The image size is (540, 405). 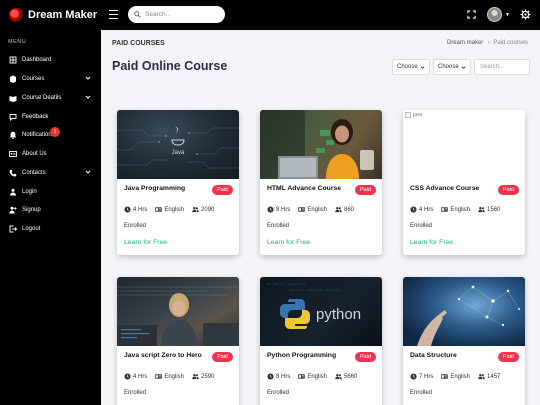 I want to click on search-input, so click(x=180, y=14).